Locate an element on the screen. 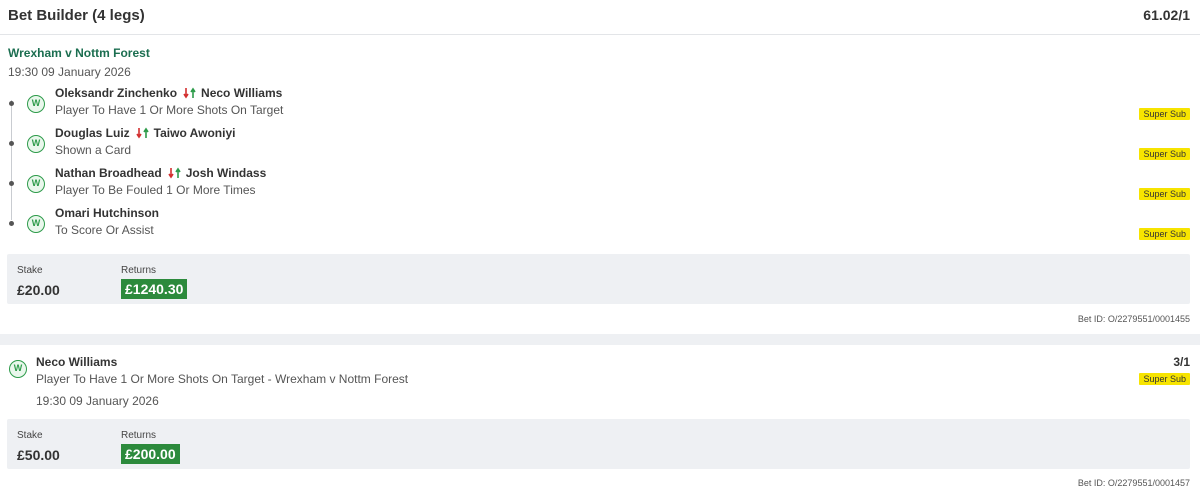 The image size is (1200, 496). leg-sub-player: Taiwo Awoniyi is located at coordinates (194, 133).